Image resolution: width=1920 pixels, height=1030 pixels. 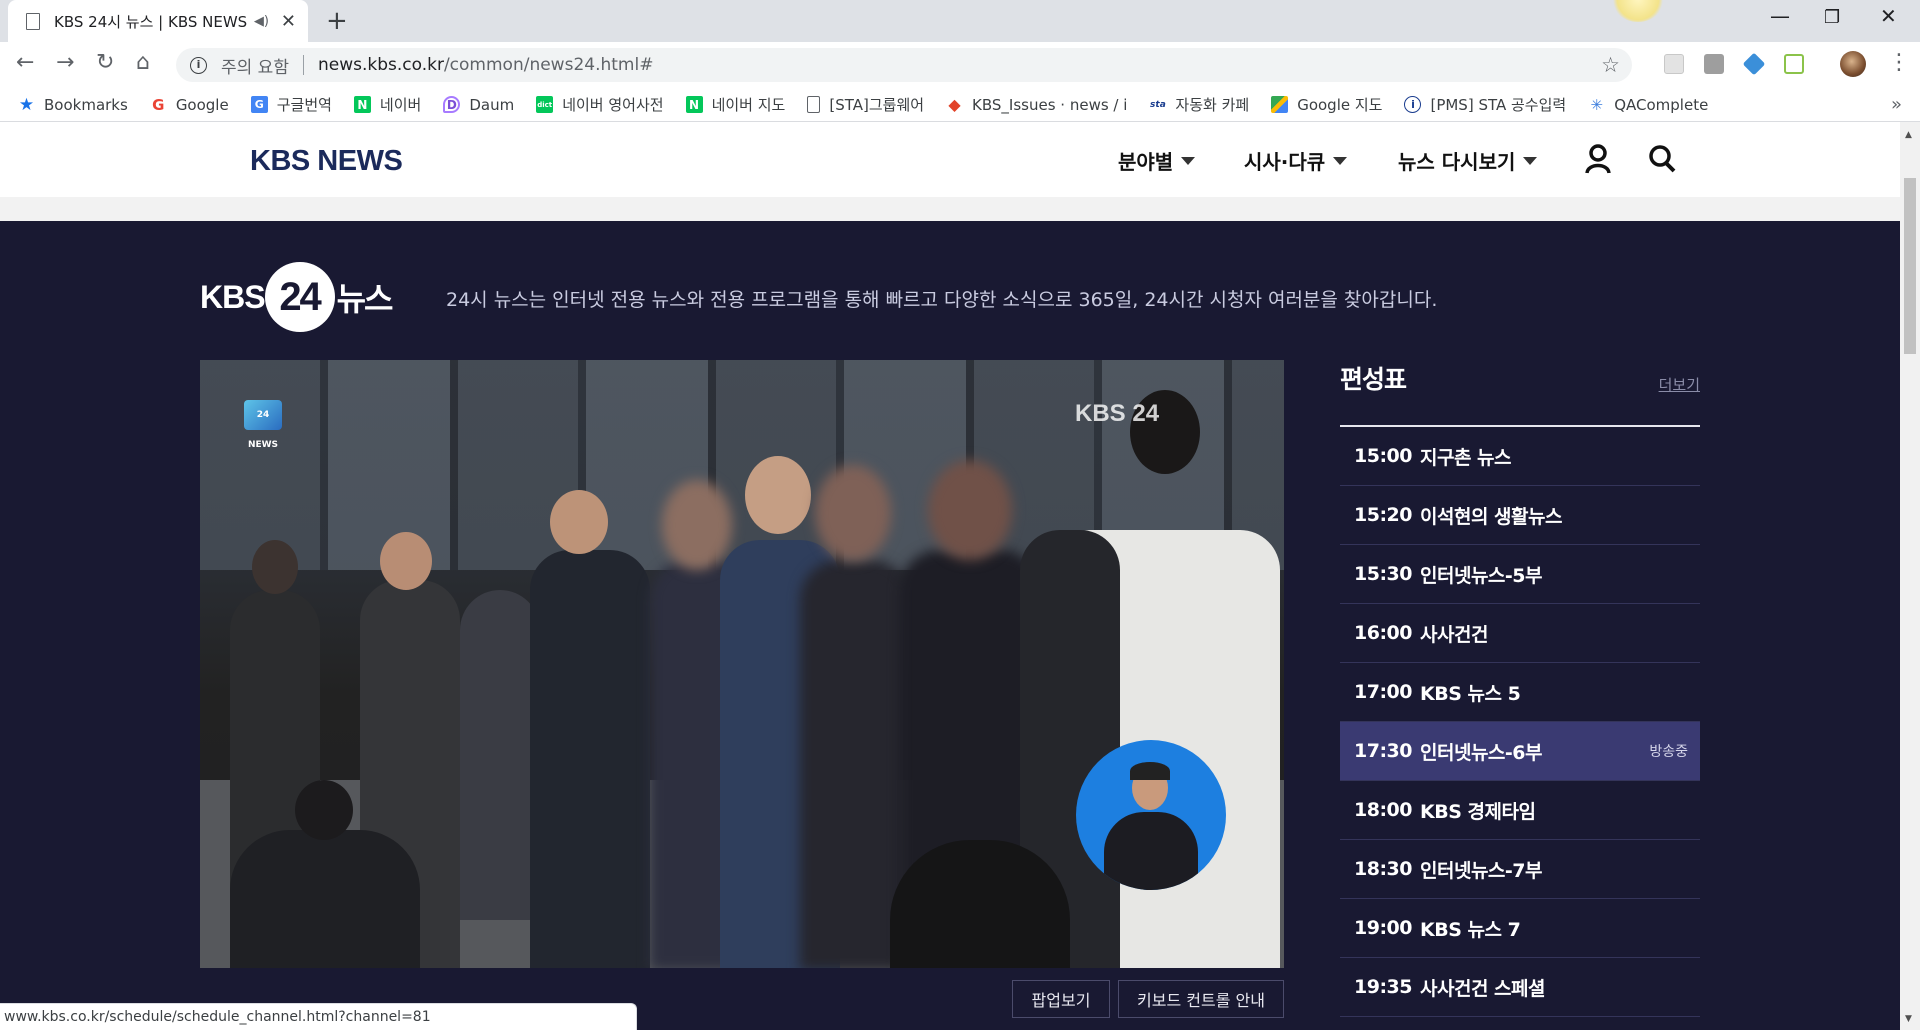 I want to click on speaker-icon: ◀︎), so click(x=261, y=21).